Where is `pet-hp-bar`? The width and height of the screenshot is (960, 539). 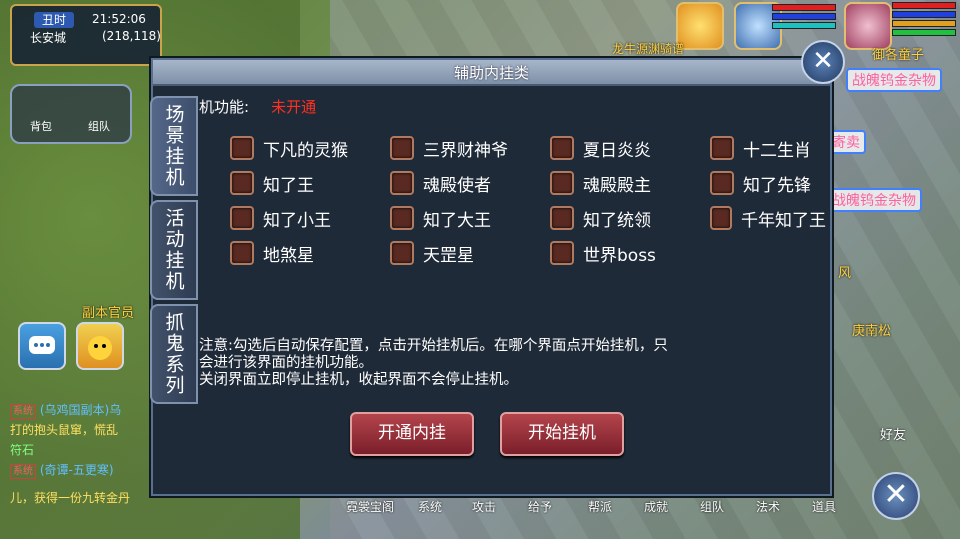
pet-hp-bar is located at coordinates (804, 7).